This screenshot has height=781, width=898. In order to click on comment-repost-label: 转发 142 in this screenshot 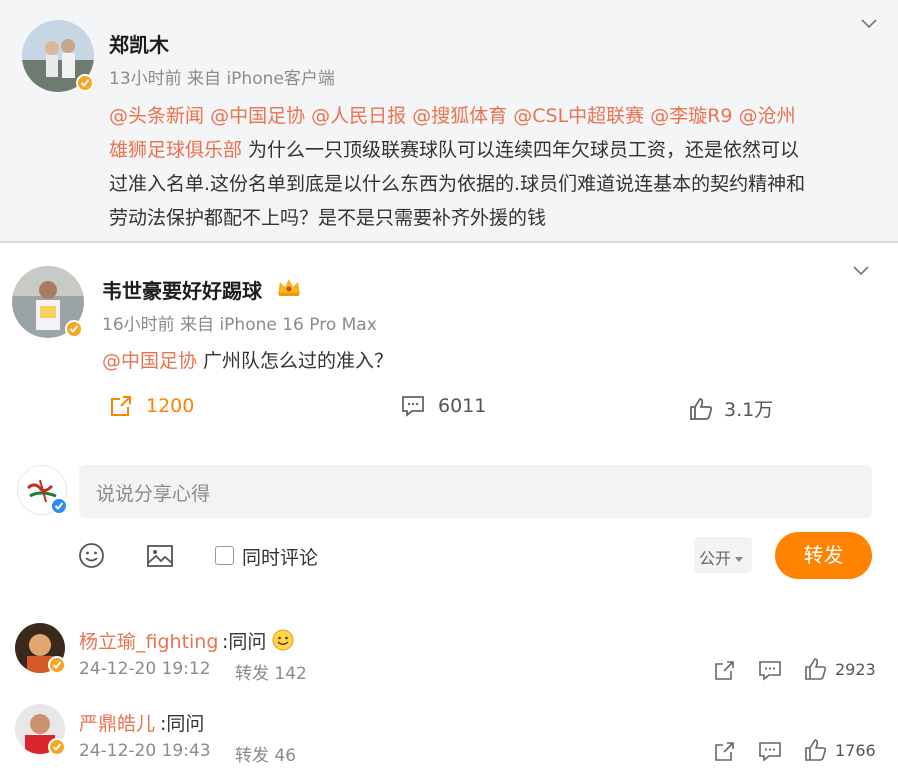, I will do `click(271, 671)`.